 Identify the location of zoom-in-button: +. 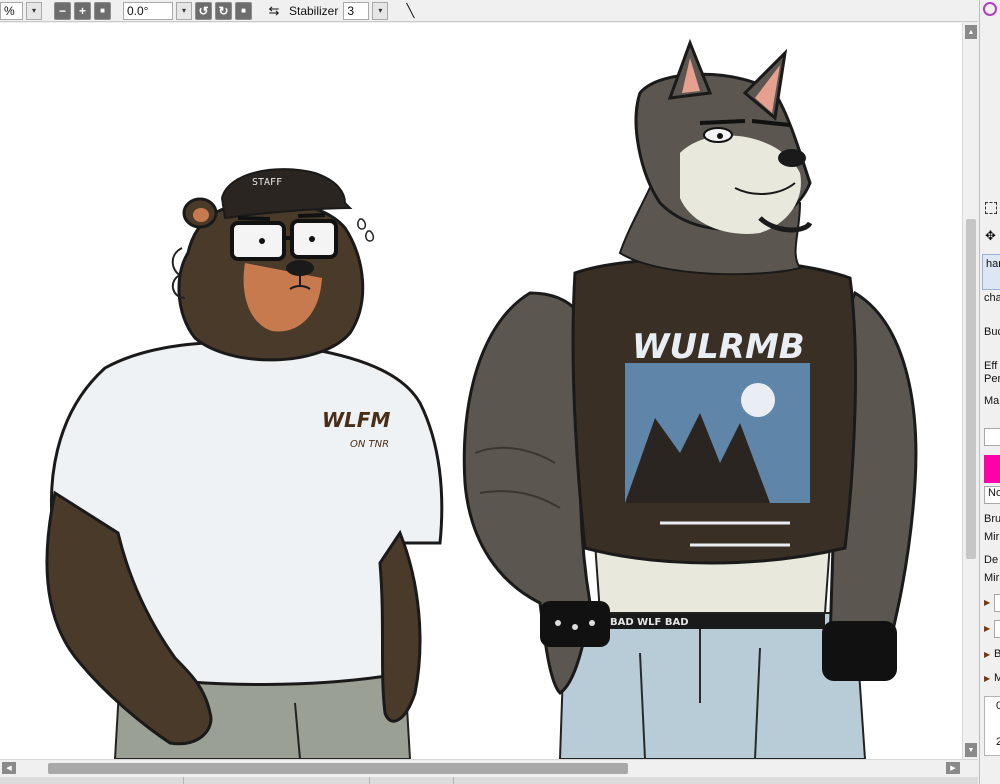
(82, 10).